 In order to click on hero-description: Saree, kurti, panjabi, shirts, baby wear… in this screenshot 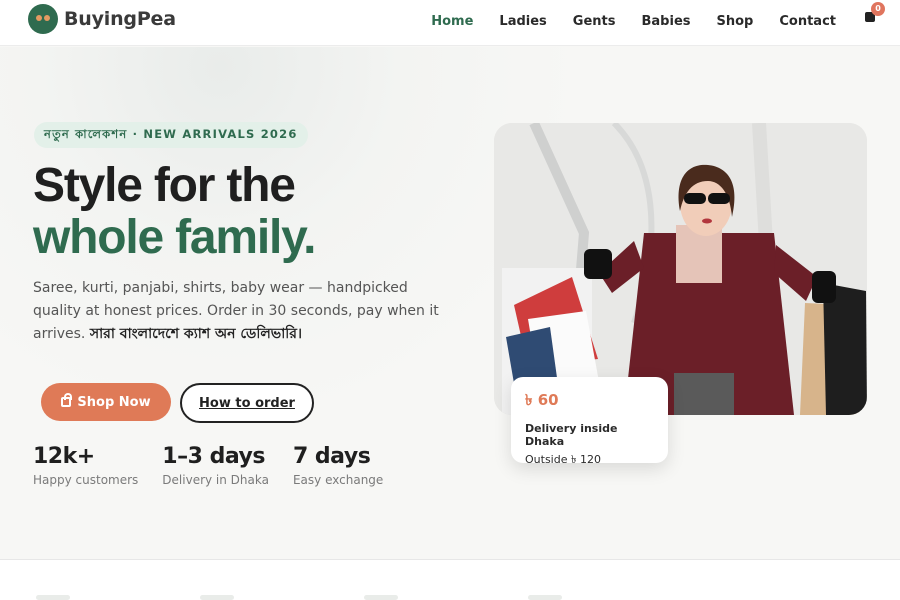, I will do `click(238, 311)`.